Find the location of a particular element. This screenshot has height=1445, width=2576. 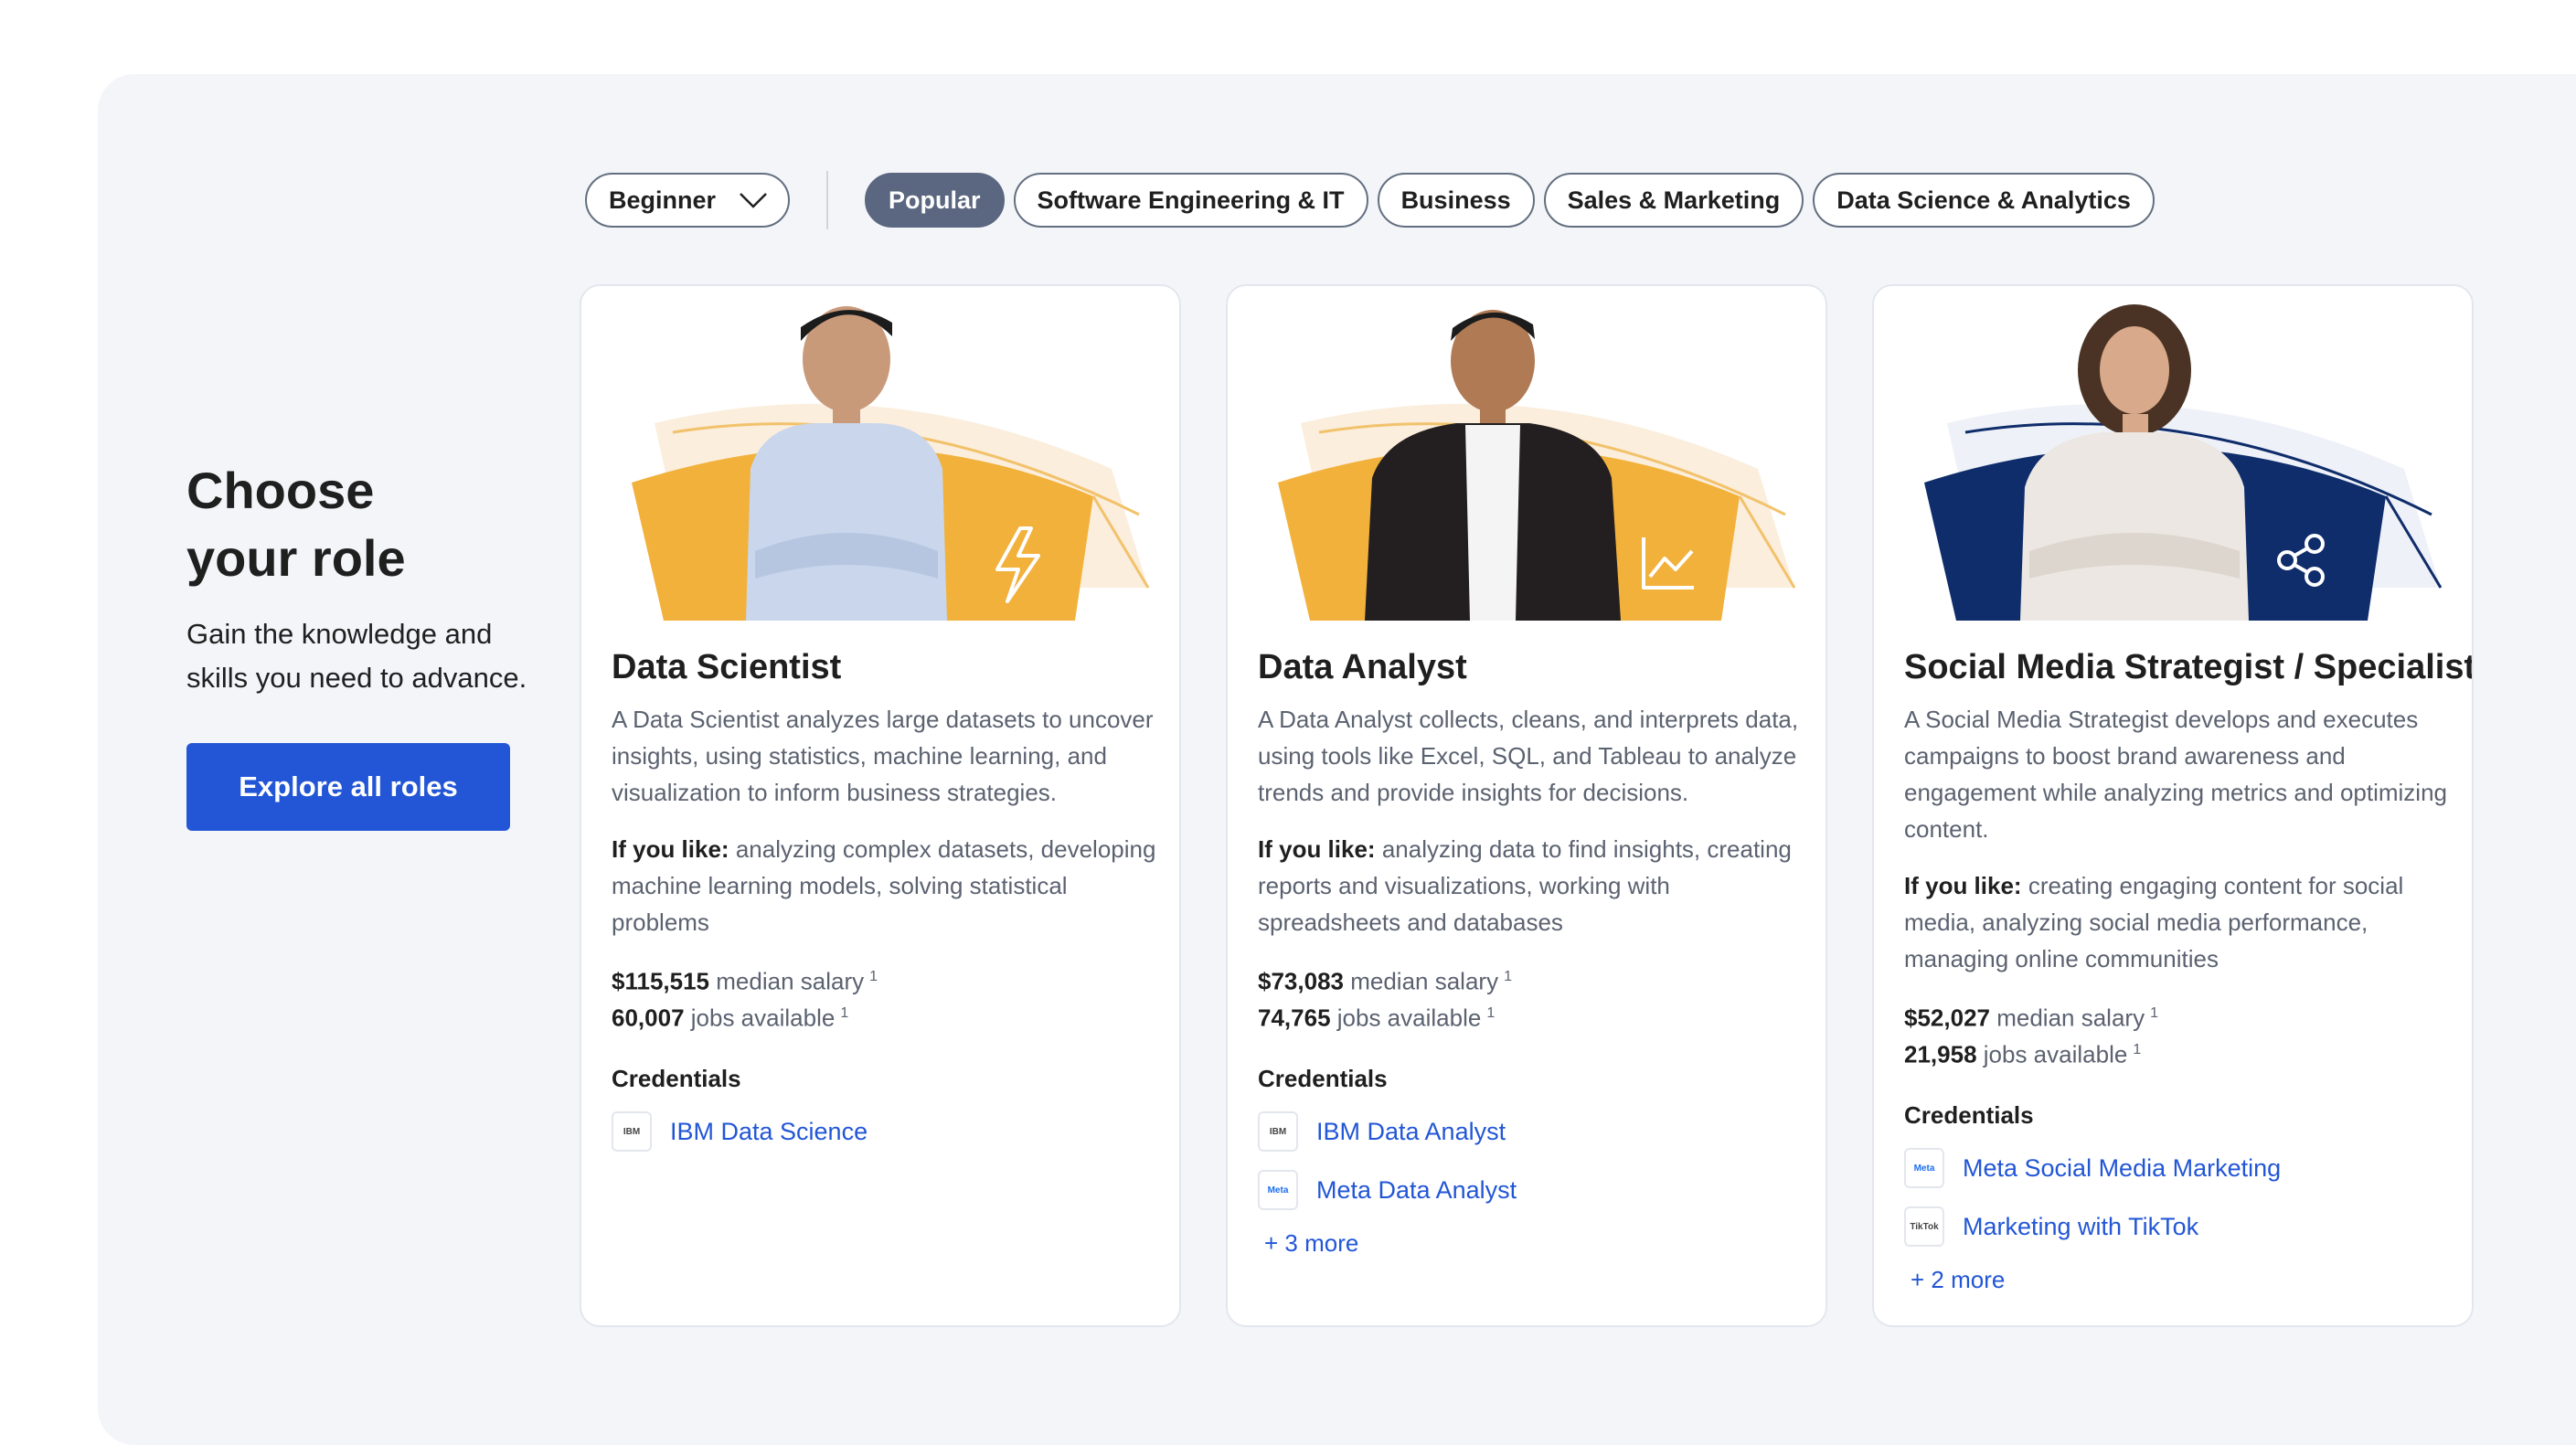

filter-divider is located at coordinates (827, 200).